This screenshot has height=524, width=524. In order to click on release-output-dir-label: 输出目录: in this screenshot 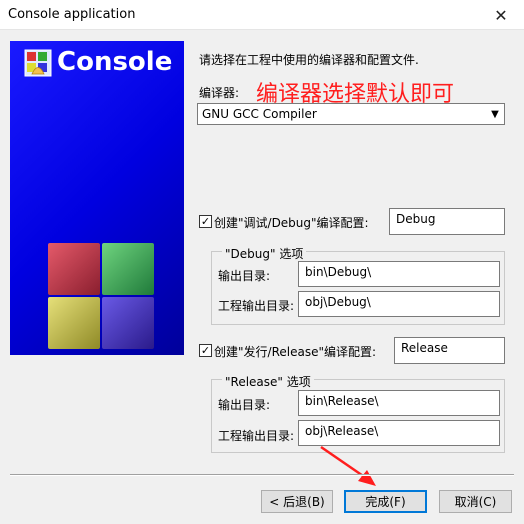, I will do `click(244, 405)`.